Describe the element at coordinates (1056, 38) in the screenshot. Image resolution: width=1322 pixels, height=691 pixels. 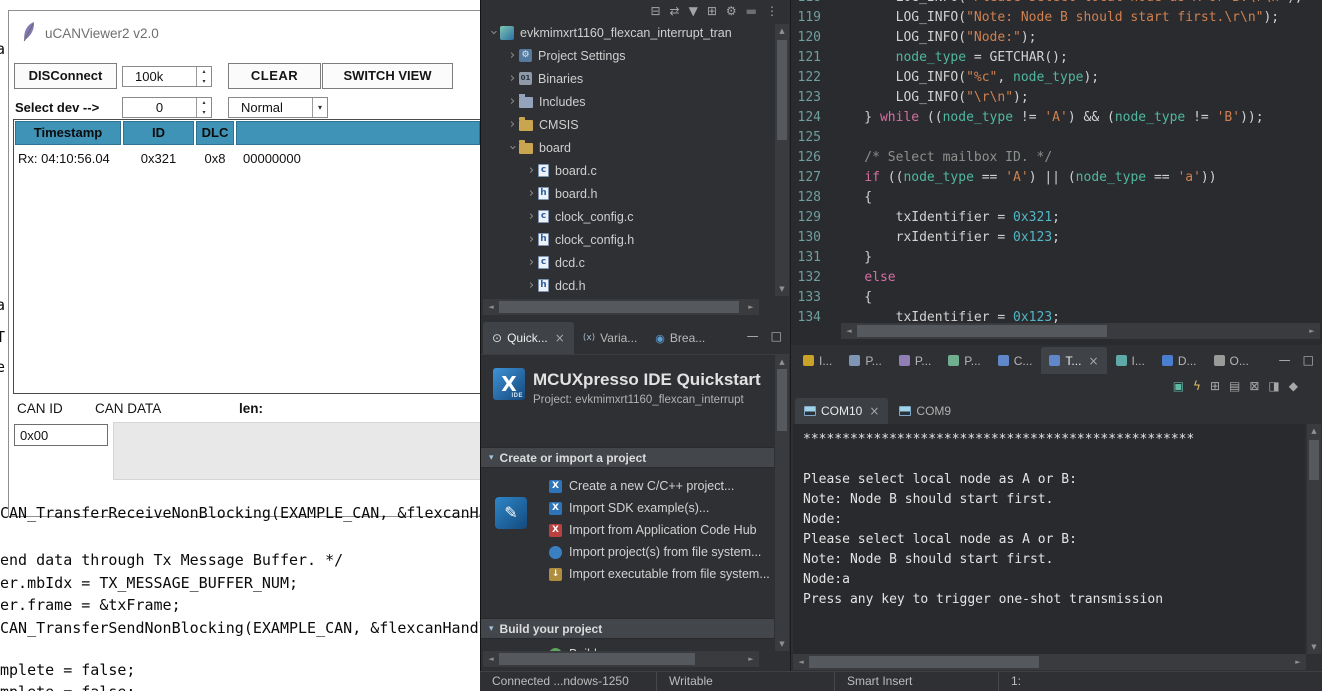
I see `code-line: 120 LOG_INFO("Node:");` at that location.